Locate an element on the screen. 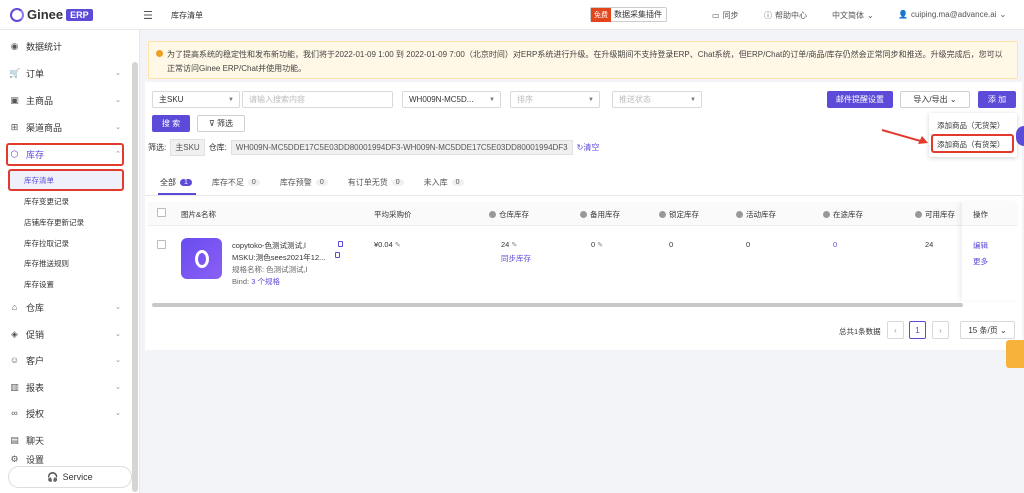 The height and width of the screenshot is (493, 1024). language-select: 中文简体 ⌄ is located at coordinates (853, 15).